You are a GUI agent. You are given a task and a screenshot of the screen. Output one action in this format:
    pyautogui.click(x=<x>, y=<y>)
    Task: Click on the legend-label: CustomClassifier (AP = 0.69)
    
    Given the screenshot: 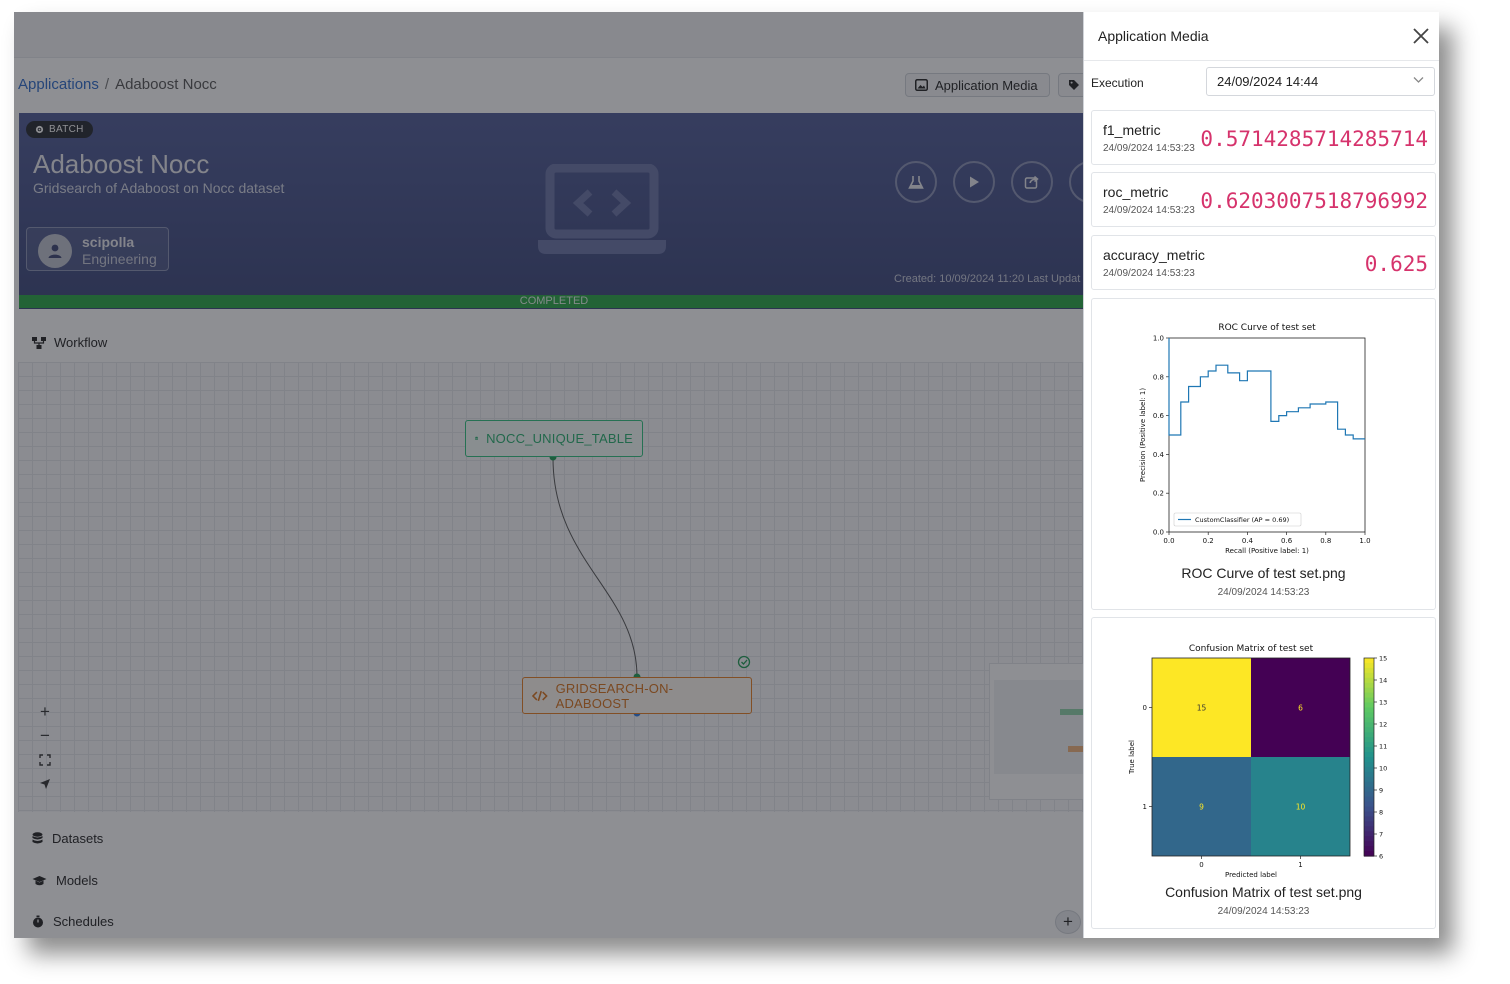 What is the action you would take?
    pyautogui.click(x=1242, y=520)
    